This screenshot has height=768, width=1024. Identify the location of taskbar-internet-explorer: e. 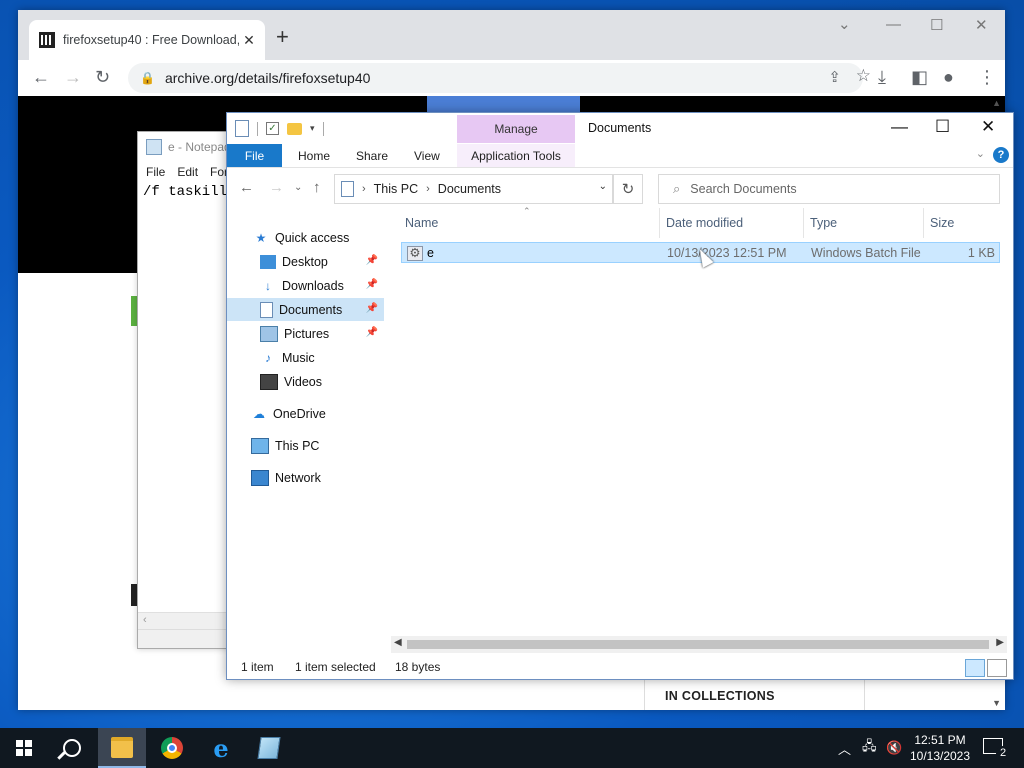
(221, 748).